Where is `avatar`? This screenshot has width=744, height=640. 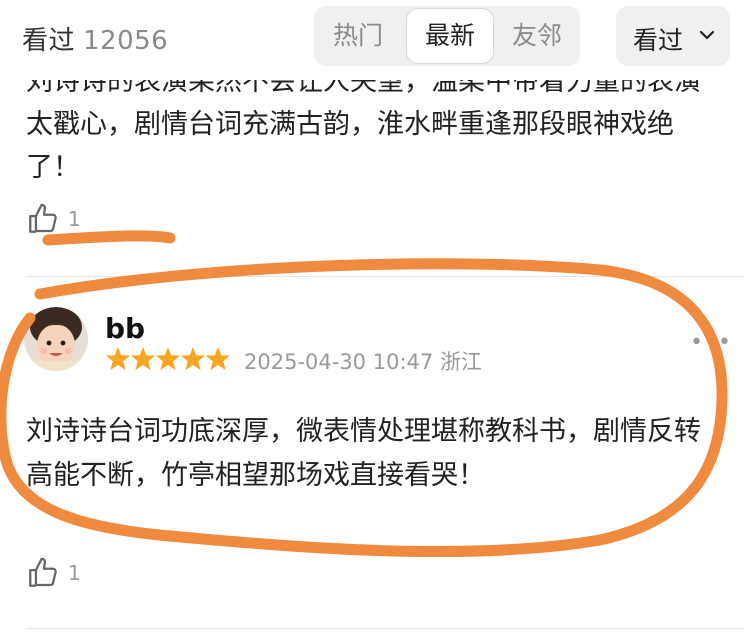 avatar is located at coordinates (56, 339).